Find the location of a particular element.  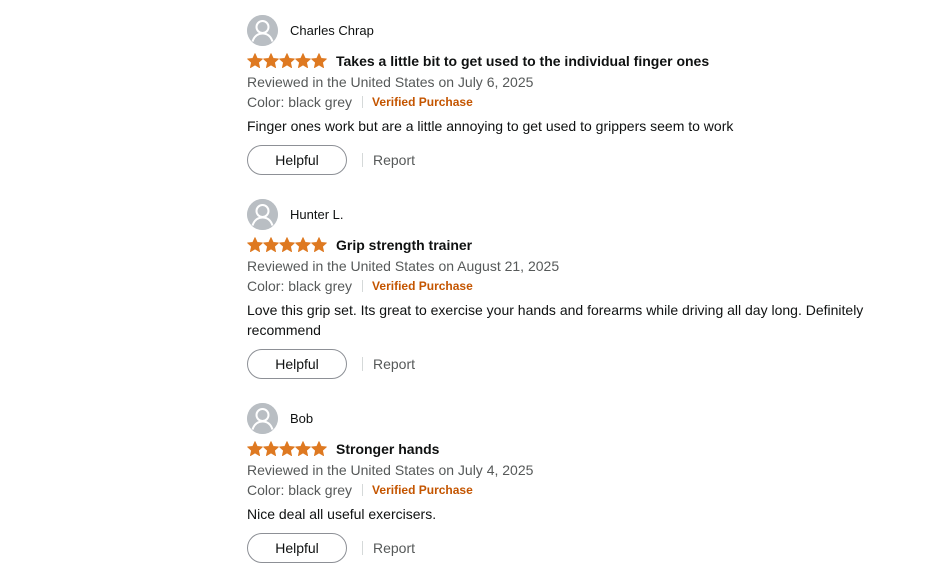

reviewer-profile: Hunter L. is located at coordinates (587, 214).